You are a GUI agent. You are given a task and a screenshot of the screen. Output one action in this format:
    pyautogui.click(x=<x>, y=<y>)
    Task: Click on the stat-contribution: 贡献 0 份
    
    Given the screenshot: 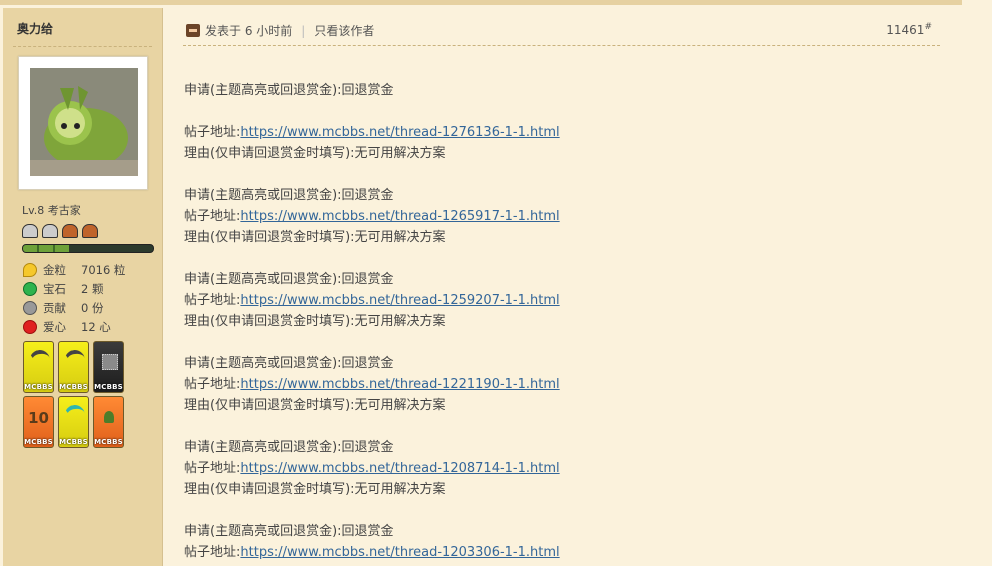 What is the action you would take?
    pyautogui.click(x=74, y=307)
    